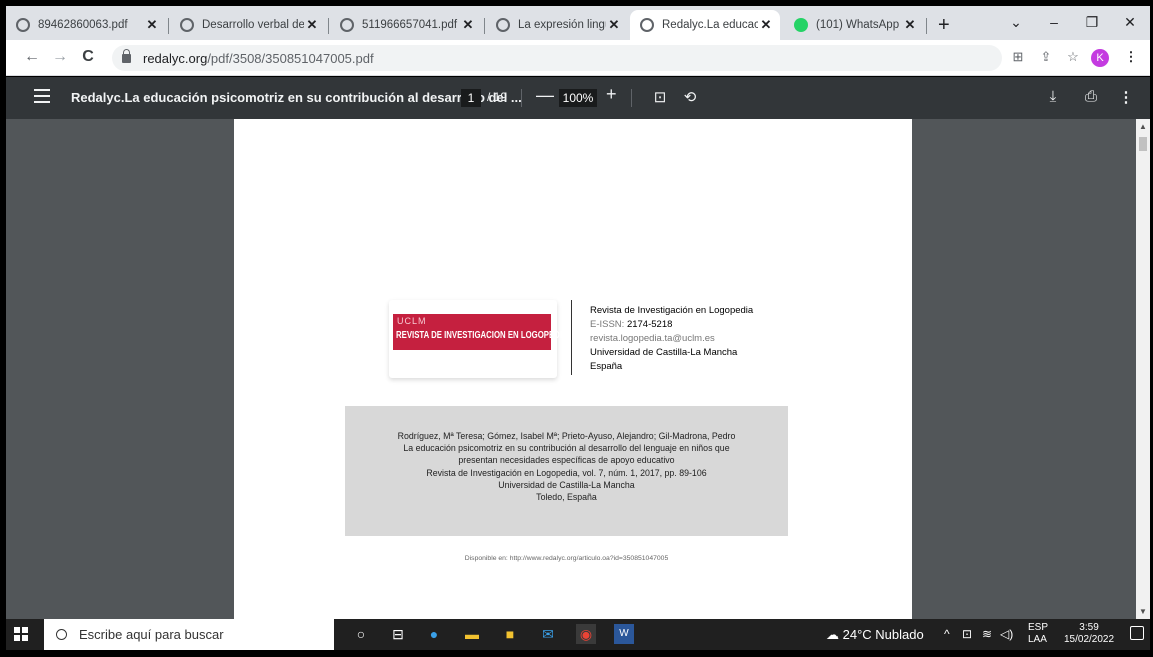  I want to click on print-icon: ⎙, so click(1091, 96).